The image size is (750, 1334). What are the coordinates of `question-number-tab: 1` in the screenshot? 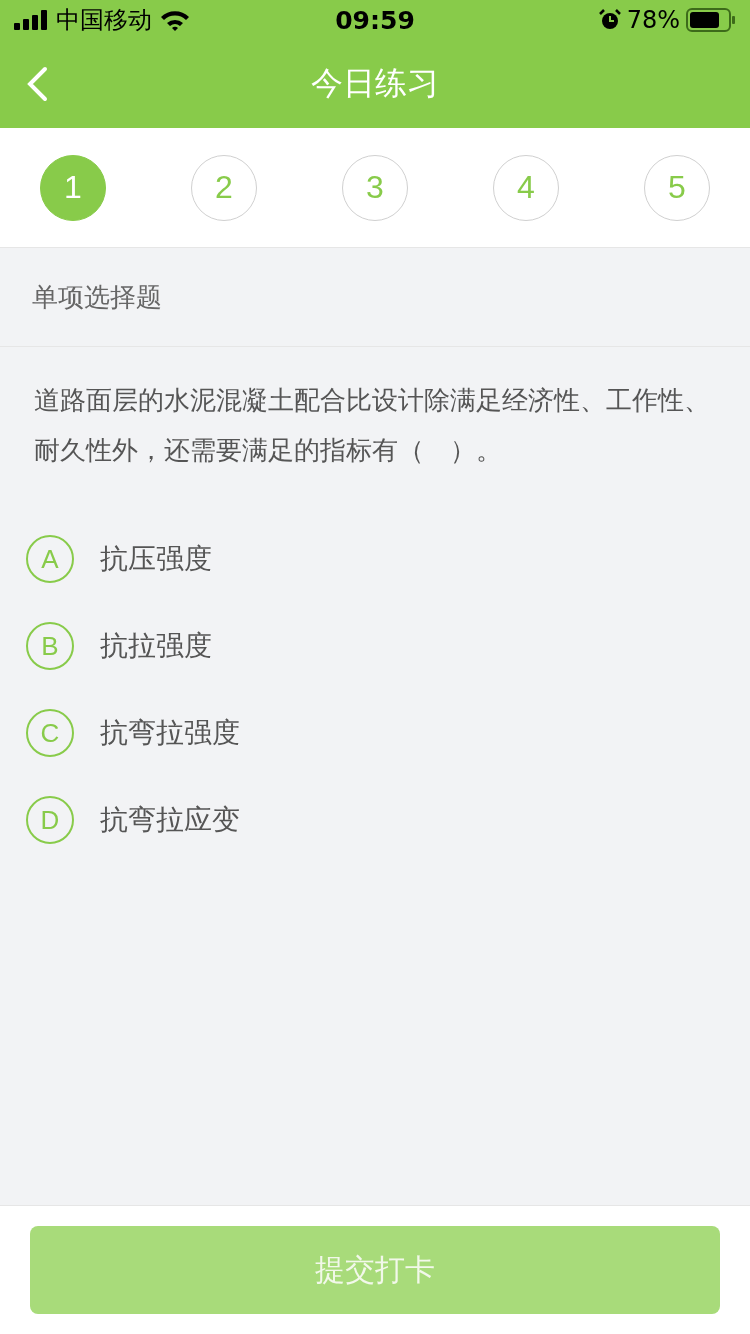 It's located at (73, 187).